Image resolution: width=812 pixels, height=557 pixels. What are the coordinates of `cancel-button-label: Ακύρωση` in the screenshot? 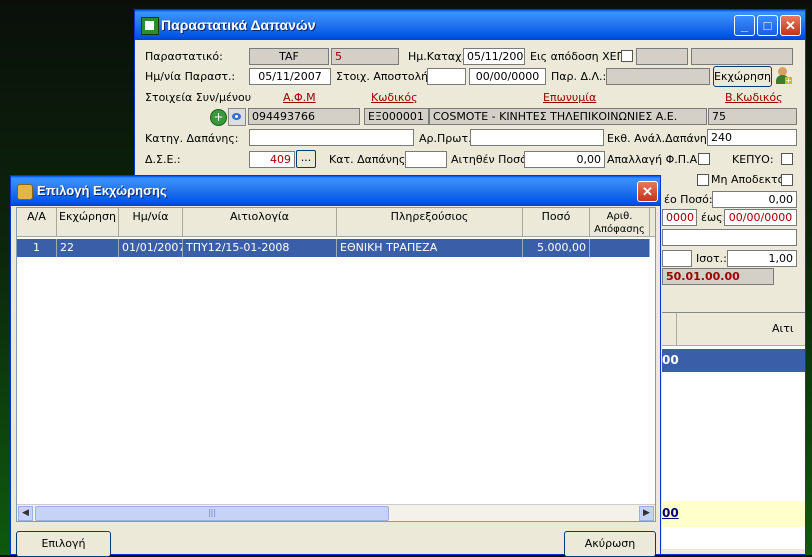 It's located at (610, 543).